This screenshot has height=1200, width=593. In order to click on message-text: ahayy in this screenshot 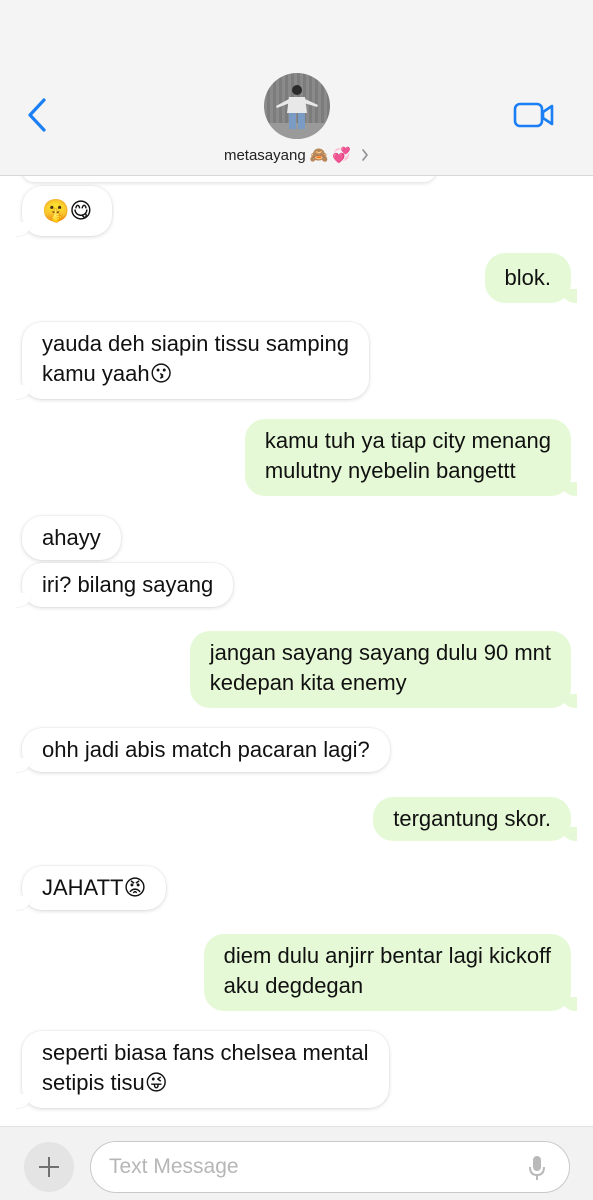, I will do `click(71, 537)`.